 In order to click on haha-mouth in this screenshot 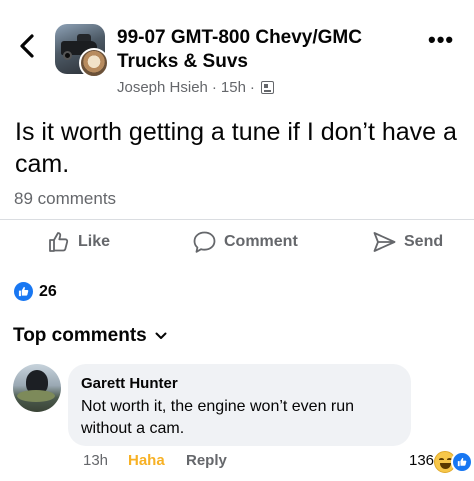, I will do `click(445, 466)`.